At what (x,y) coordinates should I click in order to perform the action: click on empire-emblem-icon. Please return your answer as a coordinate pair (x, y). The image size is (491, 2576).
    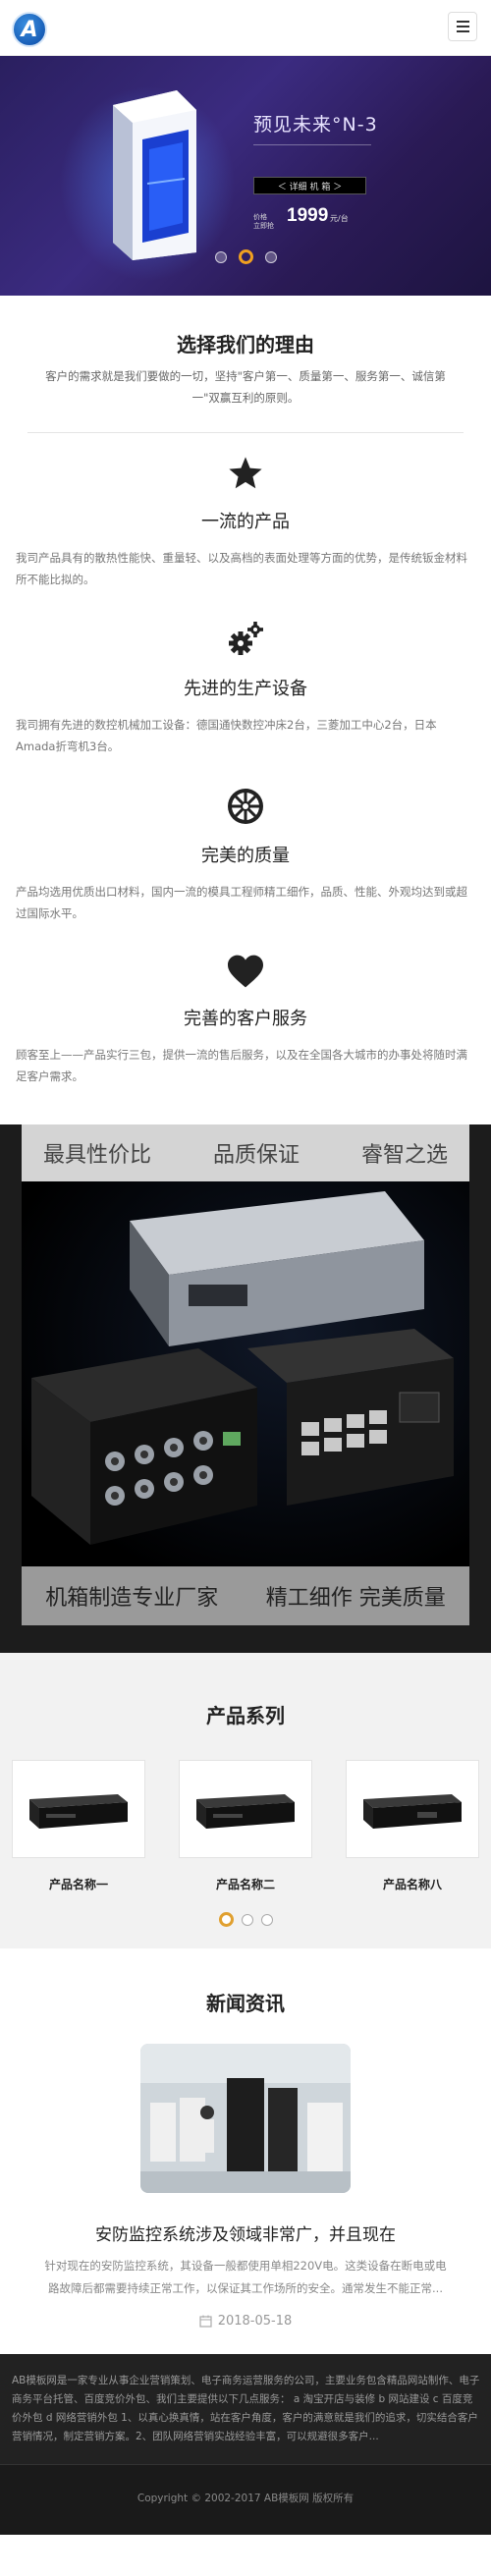
    Looking at the image, I should click on (245, 806).